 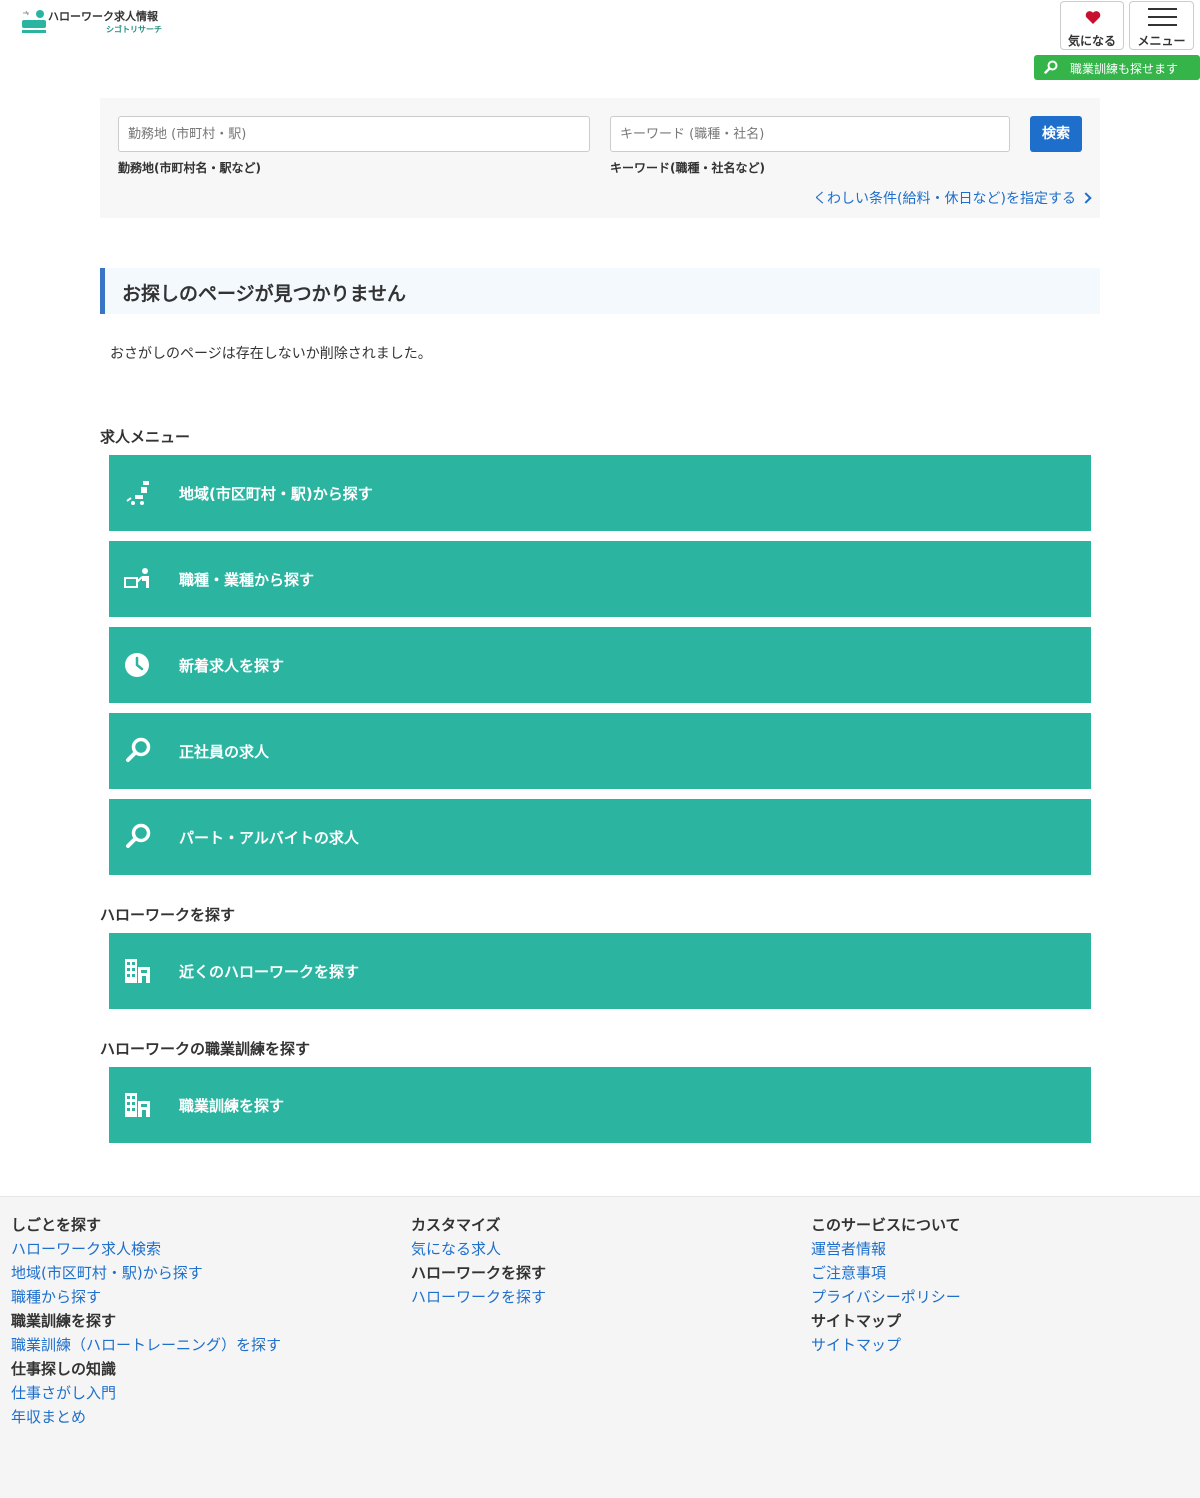 What do you see at coordinates (886, 1225) in the screenshot?
I see `footer-heading: このサービスについて` at bounding box center [886, 1225].